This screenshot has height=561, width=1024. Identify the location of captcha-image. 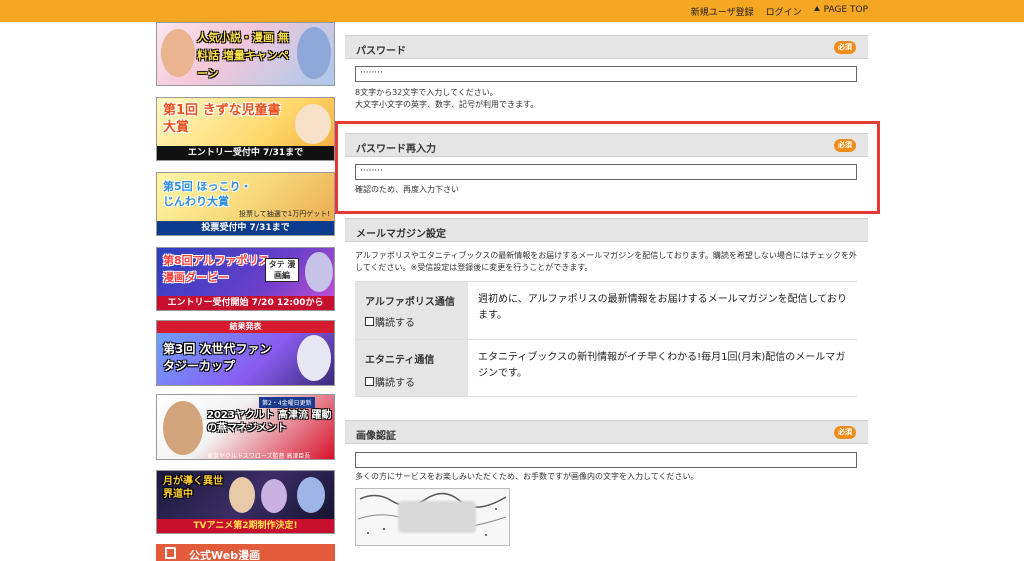
(432, 517).